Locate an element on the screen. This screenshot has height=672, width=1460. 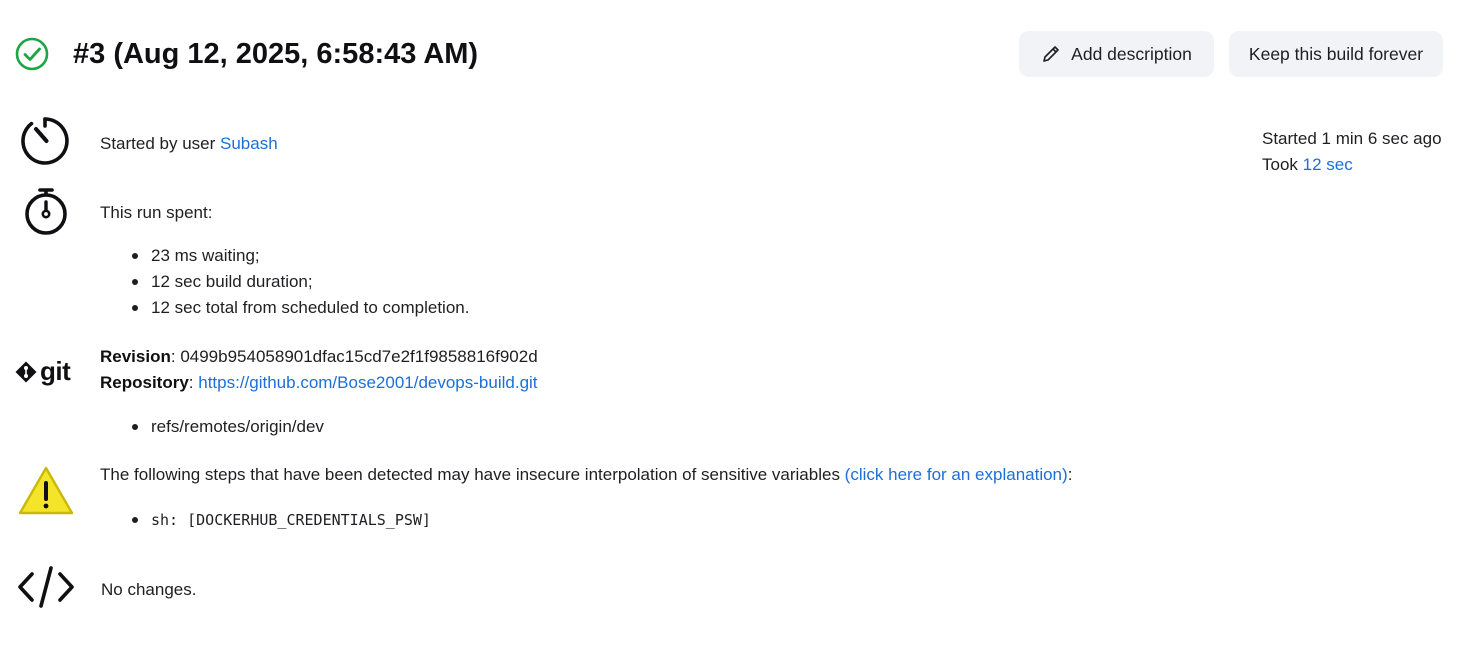
started-by-text: Started by user Subash is located at coordinates (189, 143).